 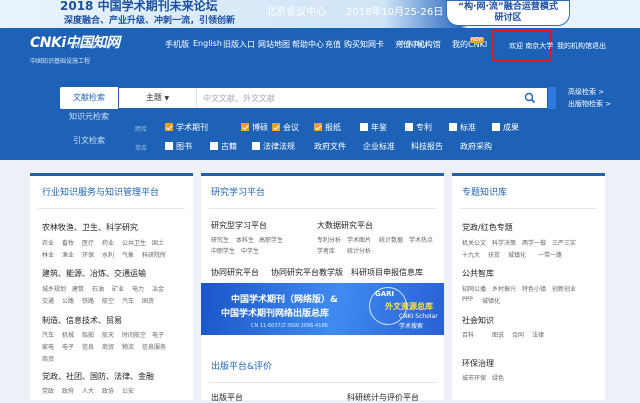 I want to click on industry-group-title: 党政、社团、国防、法律、金融, so click(x=98, y=376).